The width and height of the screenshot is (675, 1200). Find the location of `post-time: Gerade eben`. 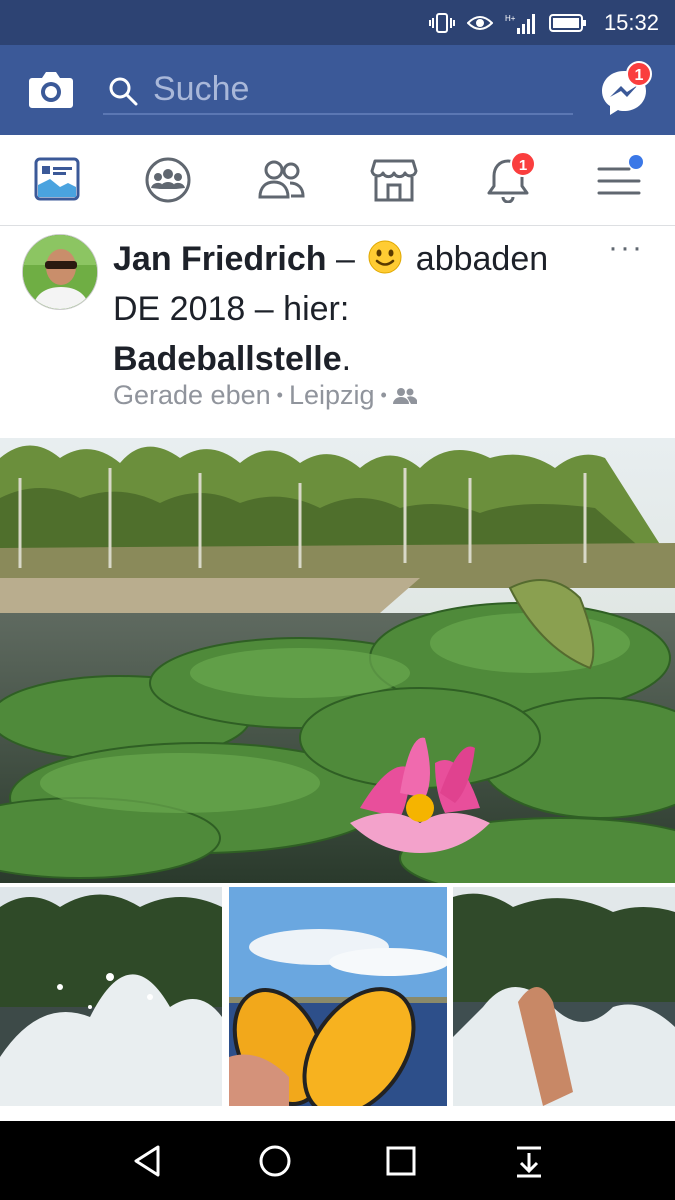

post-time: Gerade eben is located at coordinates (192, 395).